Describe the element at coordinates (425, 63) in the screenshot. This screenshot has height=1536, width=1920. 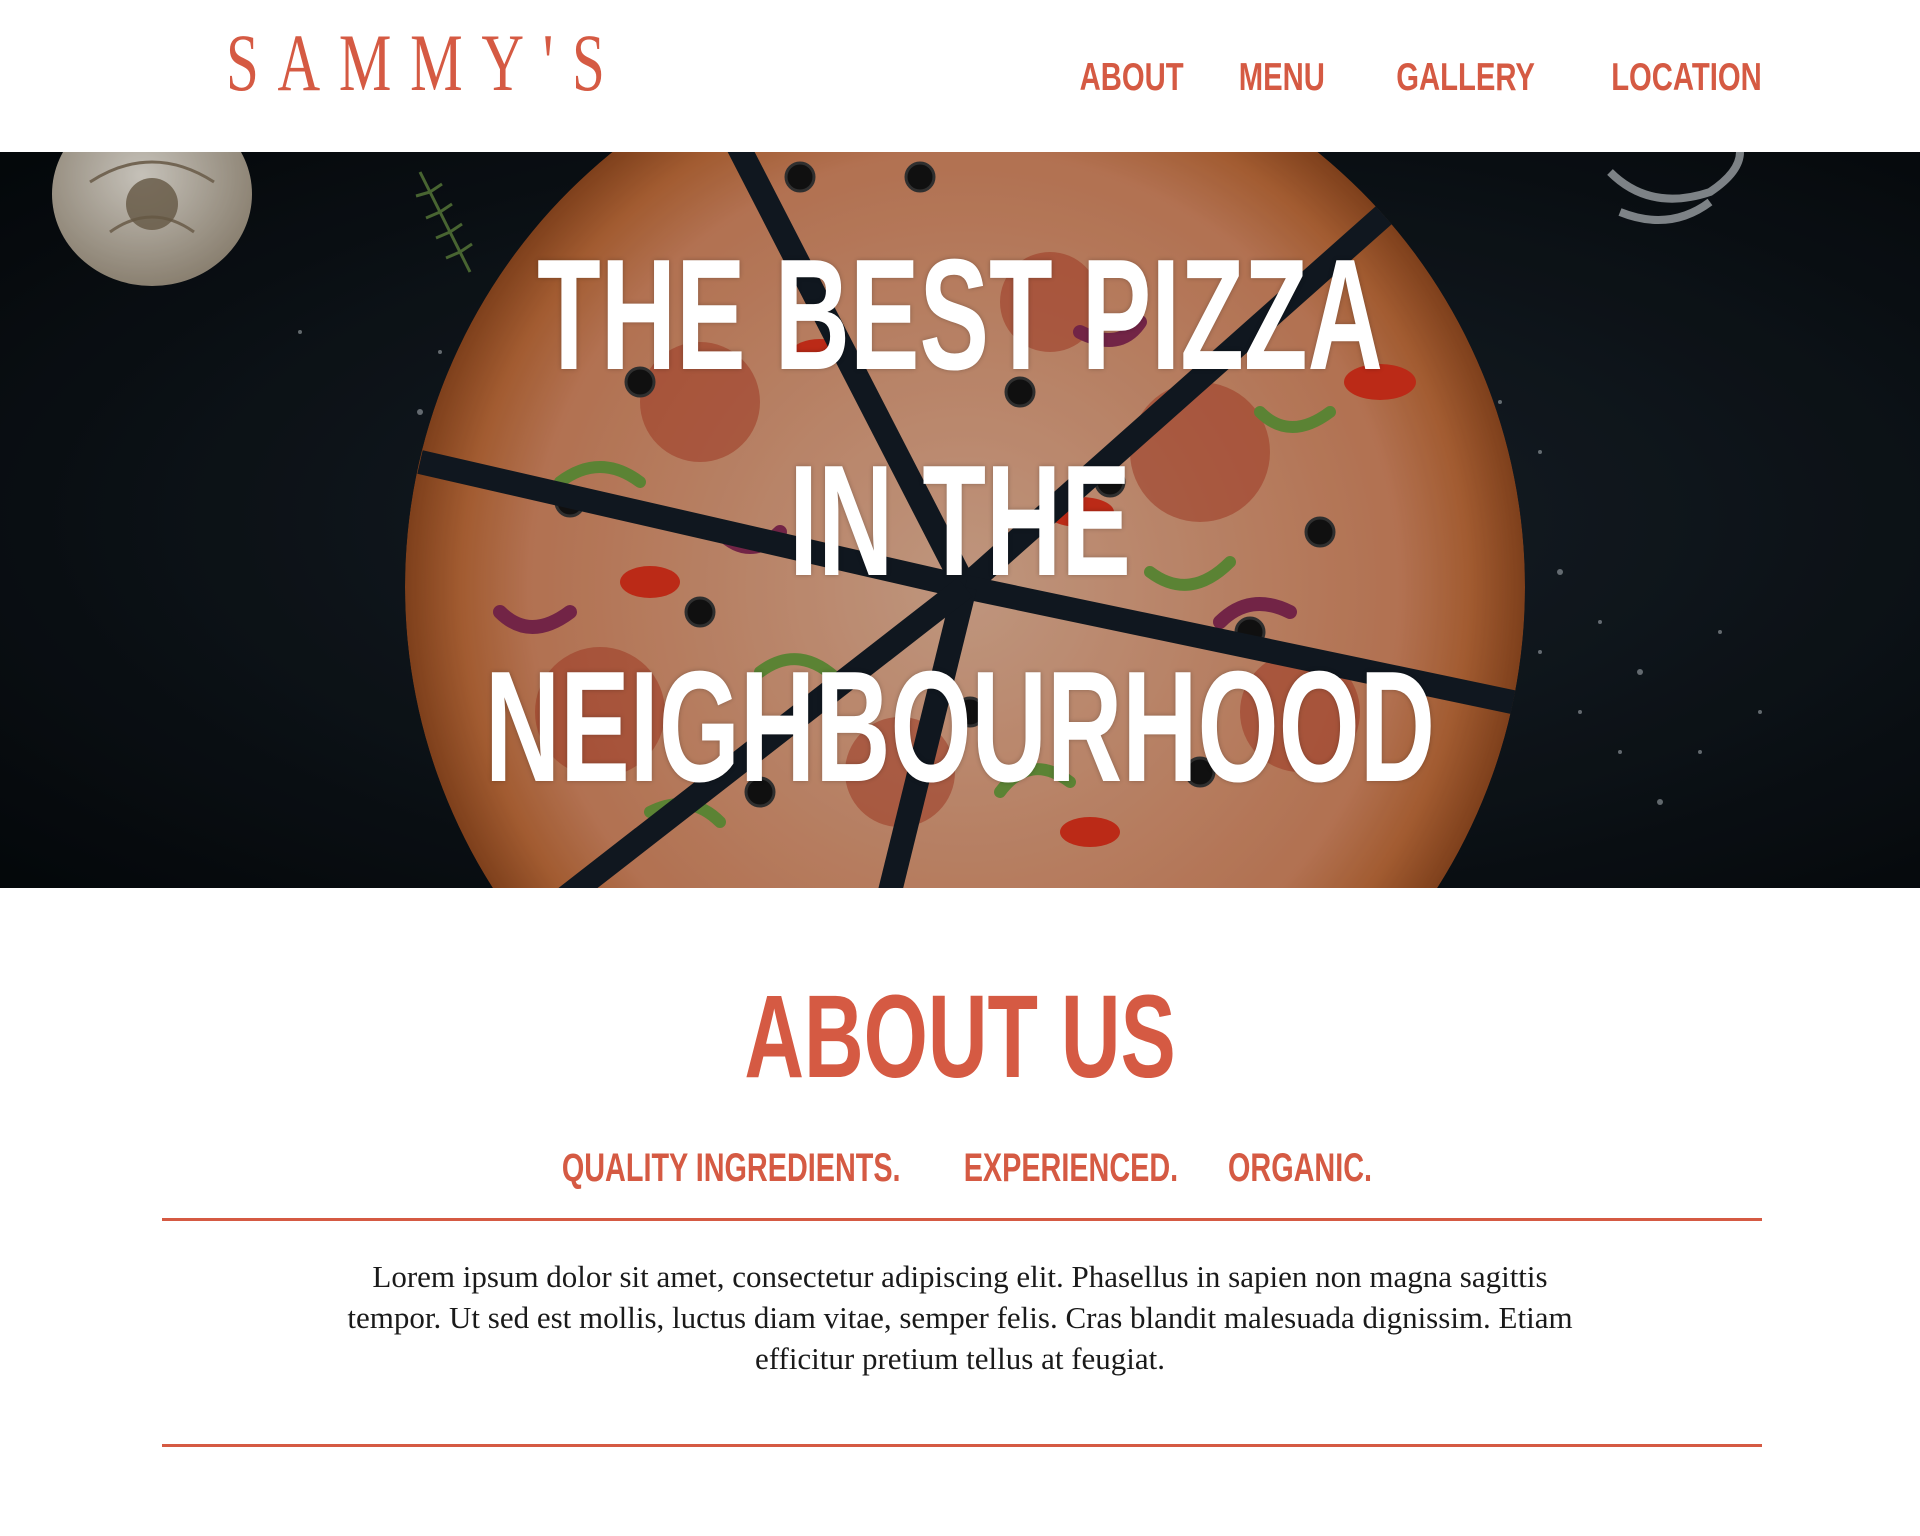
I see `site-logo: SAMMY'S` at that location.